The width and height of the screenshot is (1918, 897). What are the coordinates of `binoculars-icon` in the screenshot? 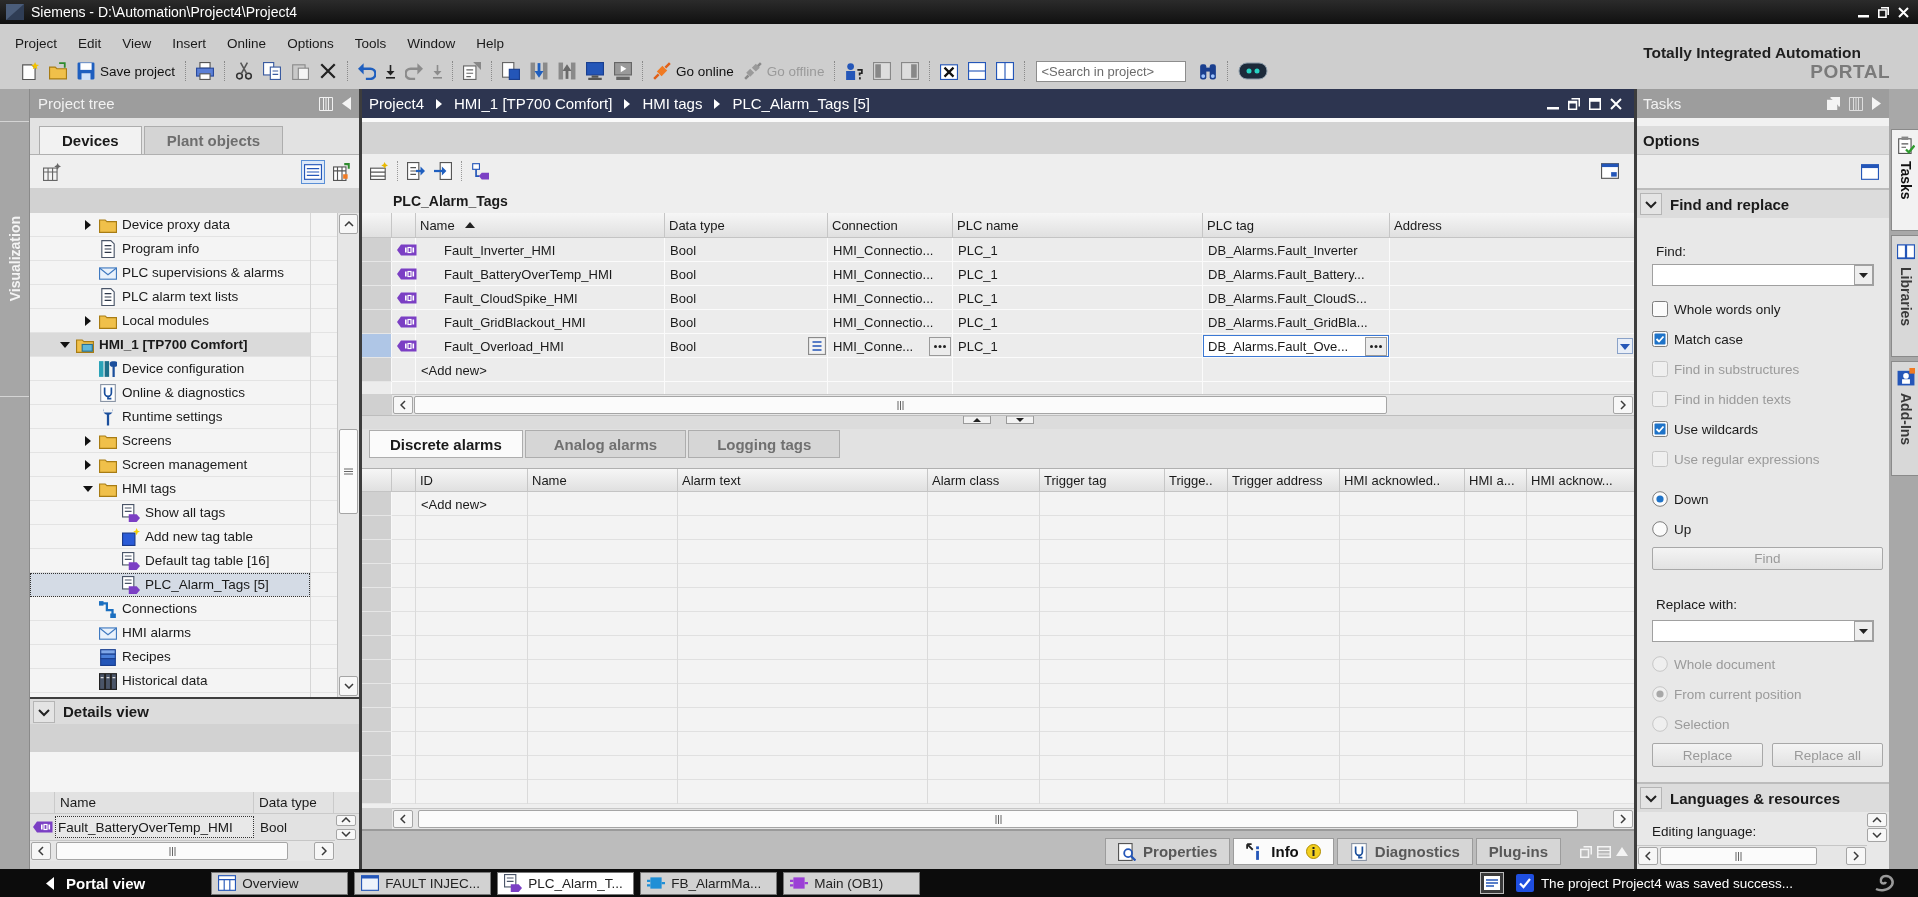 It's located at (1208, 71).